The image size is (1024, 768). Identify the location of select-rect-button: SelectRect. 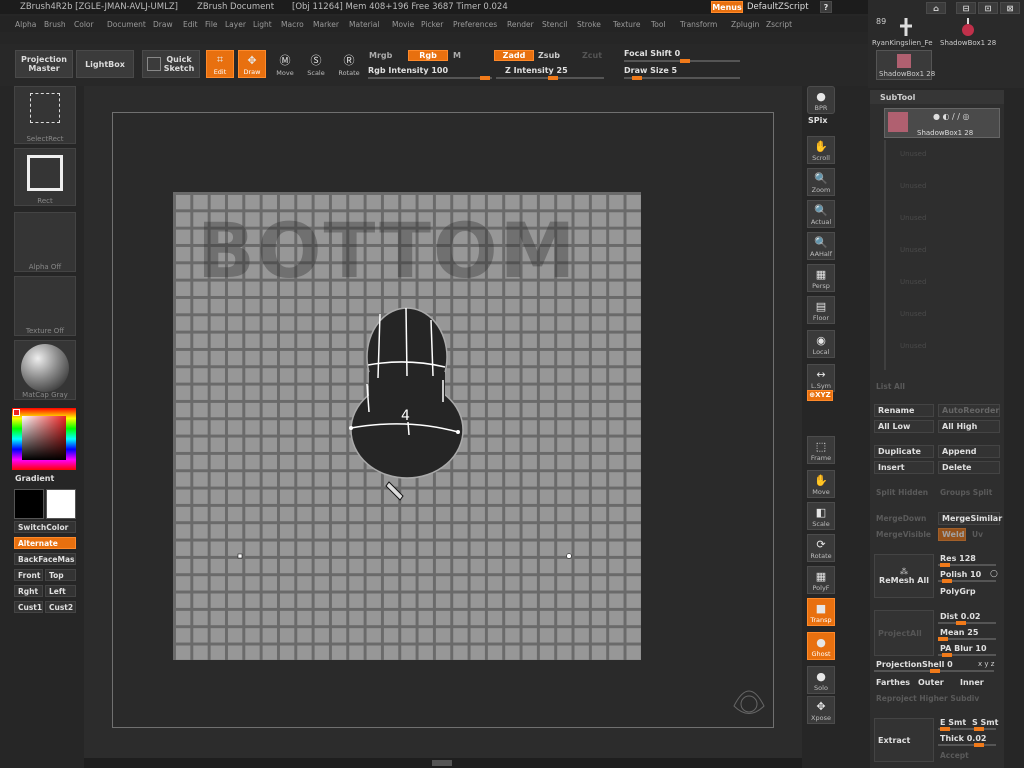
(45, 115).